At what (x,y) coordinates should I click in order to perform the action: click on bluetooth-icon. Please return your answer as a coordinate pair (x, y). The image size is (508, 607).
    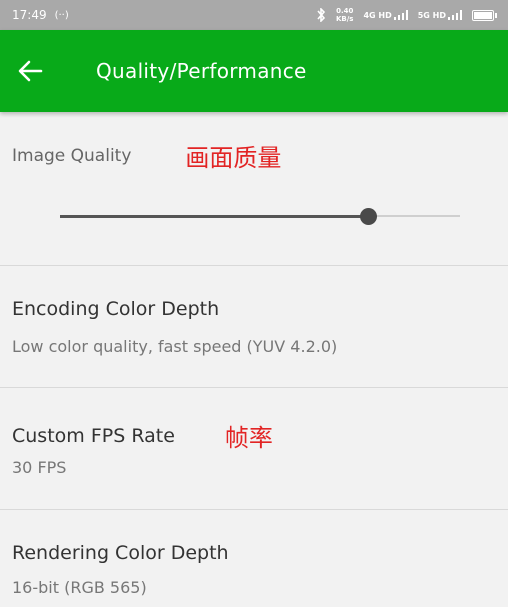
    Looking at the image, I should click on (321, 15).